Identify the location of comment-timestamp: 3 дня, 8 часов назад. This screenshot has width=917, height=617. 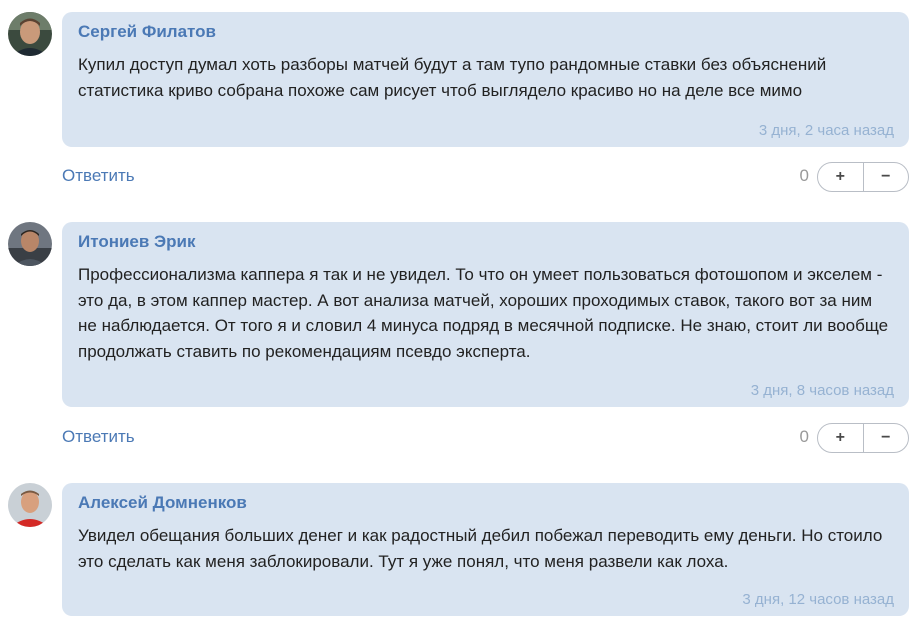
(822, 390).